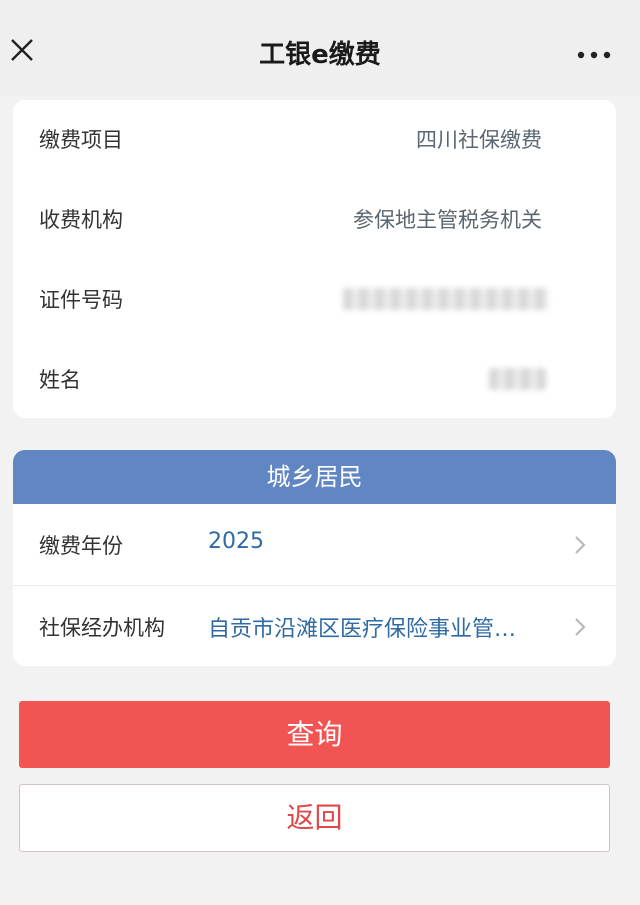  Describe the element at coordinates (314, 818) in the screenshot. I see `back-button: 返回` at that location.